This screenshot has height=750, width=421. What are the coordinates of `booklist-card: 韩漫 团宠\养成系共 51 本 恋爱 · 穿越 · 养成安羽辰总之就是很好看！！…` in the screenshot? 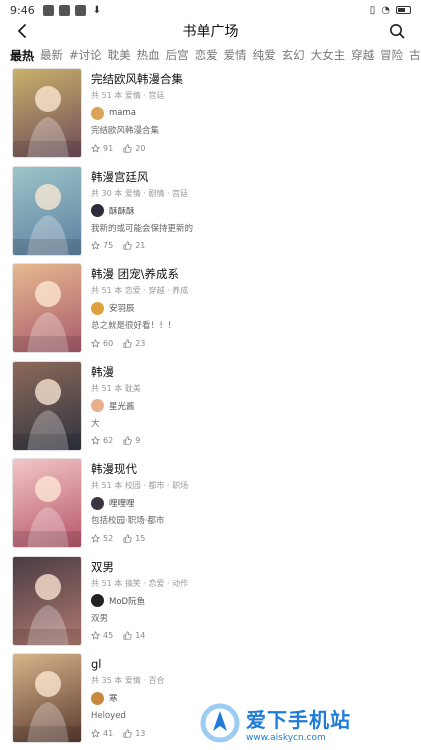 It's located at (210, 312).